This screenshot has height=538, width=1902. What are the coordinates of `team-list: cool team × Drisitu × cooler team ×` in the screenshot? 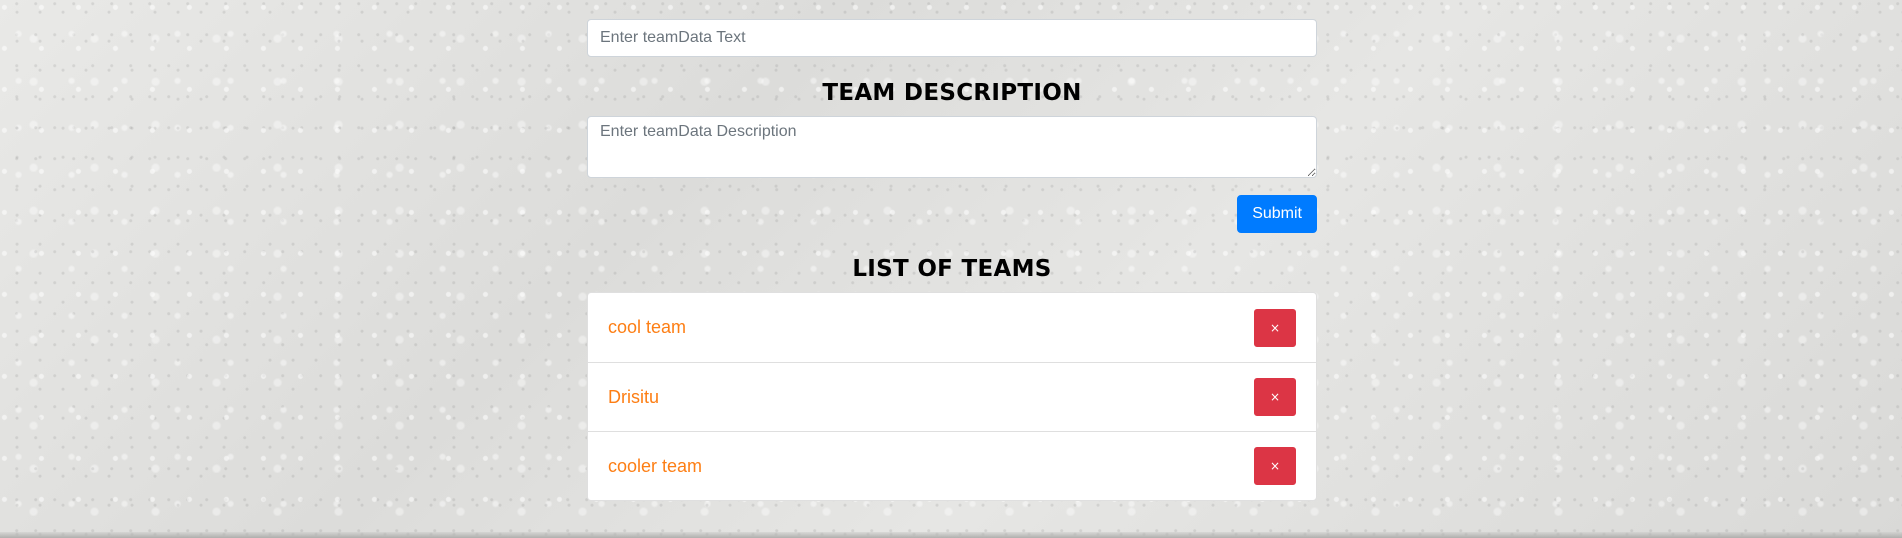 It's located at (952, 396).